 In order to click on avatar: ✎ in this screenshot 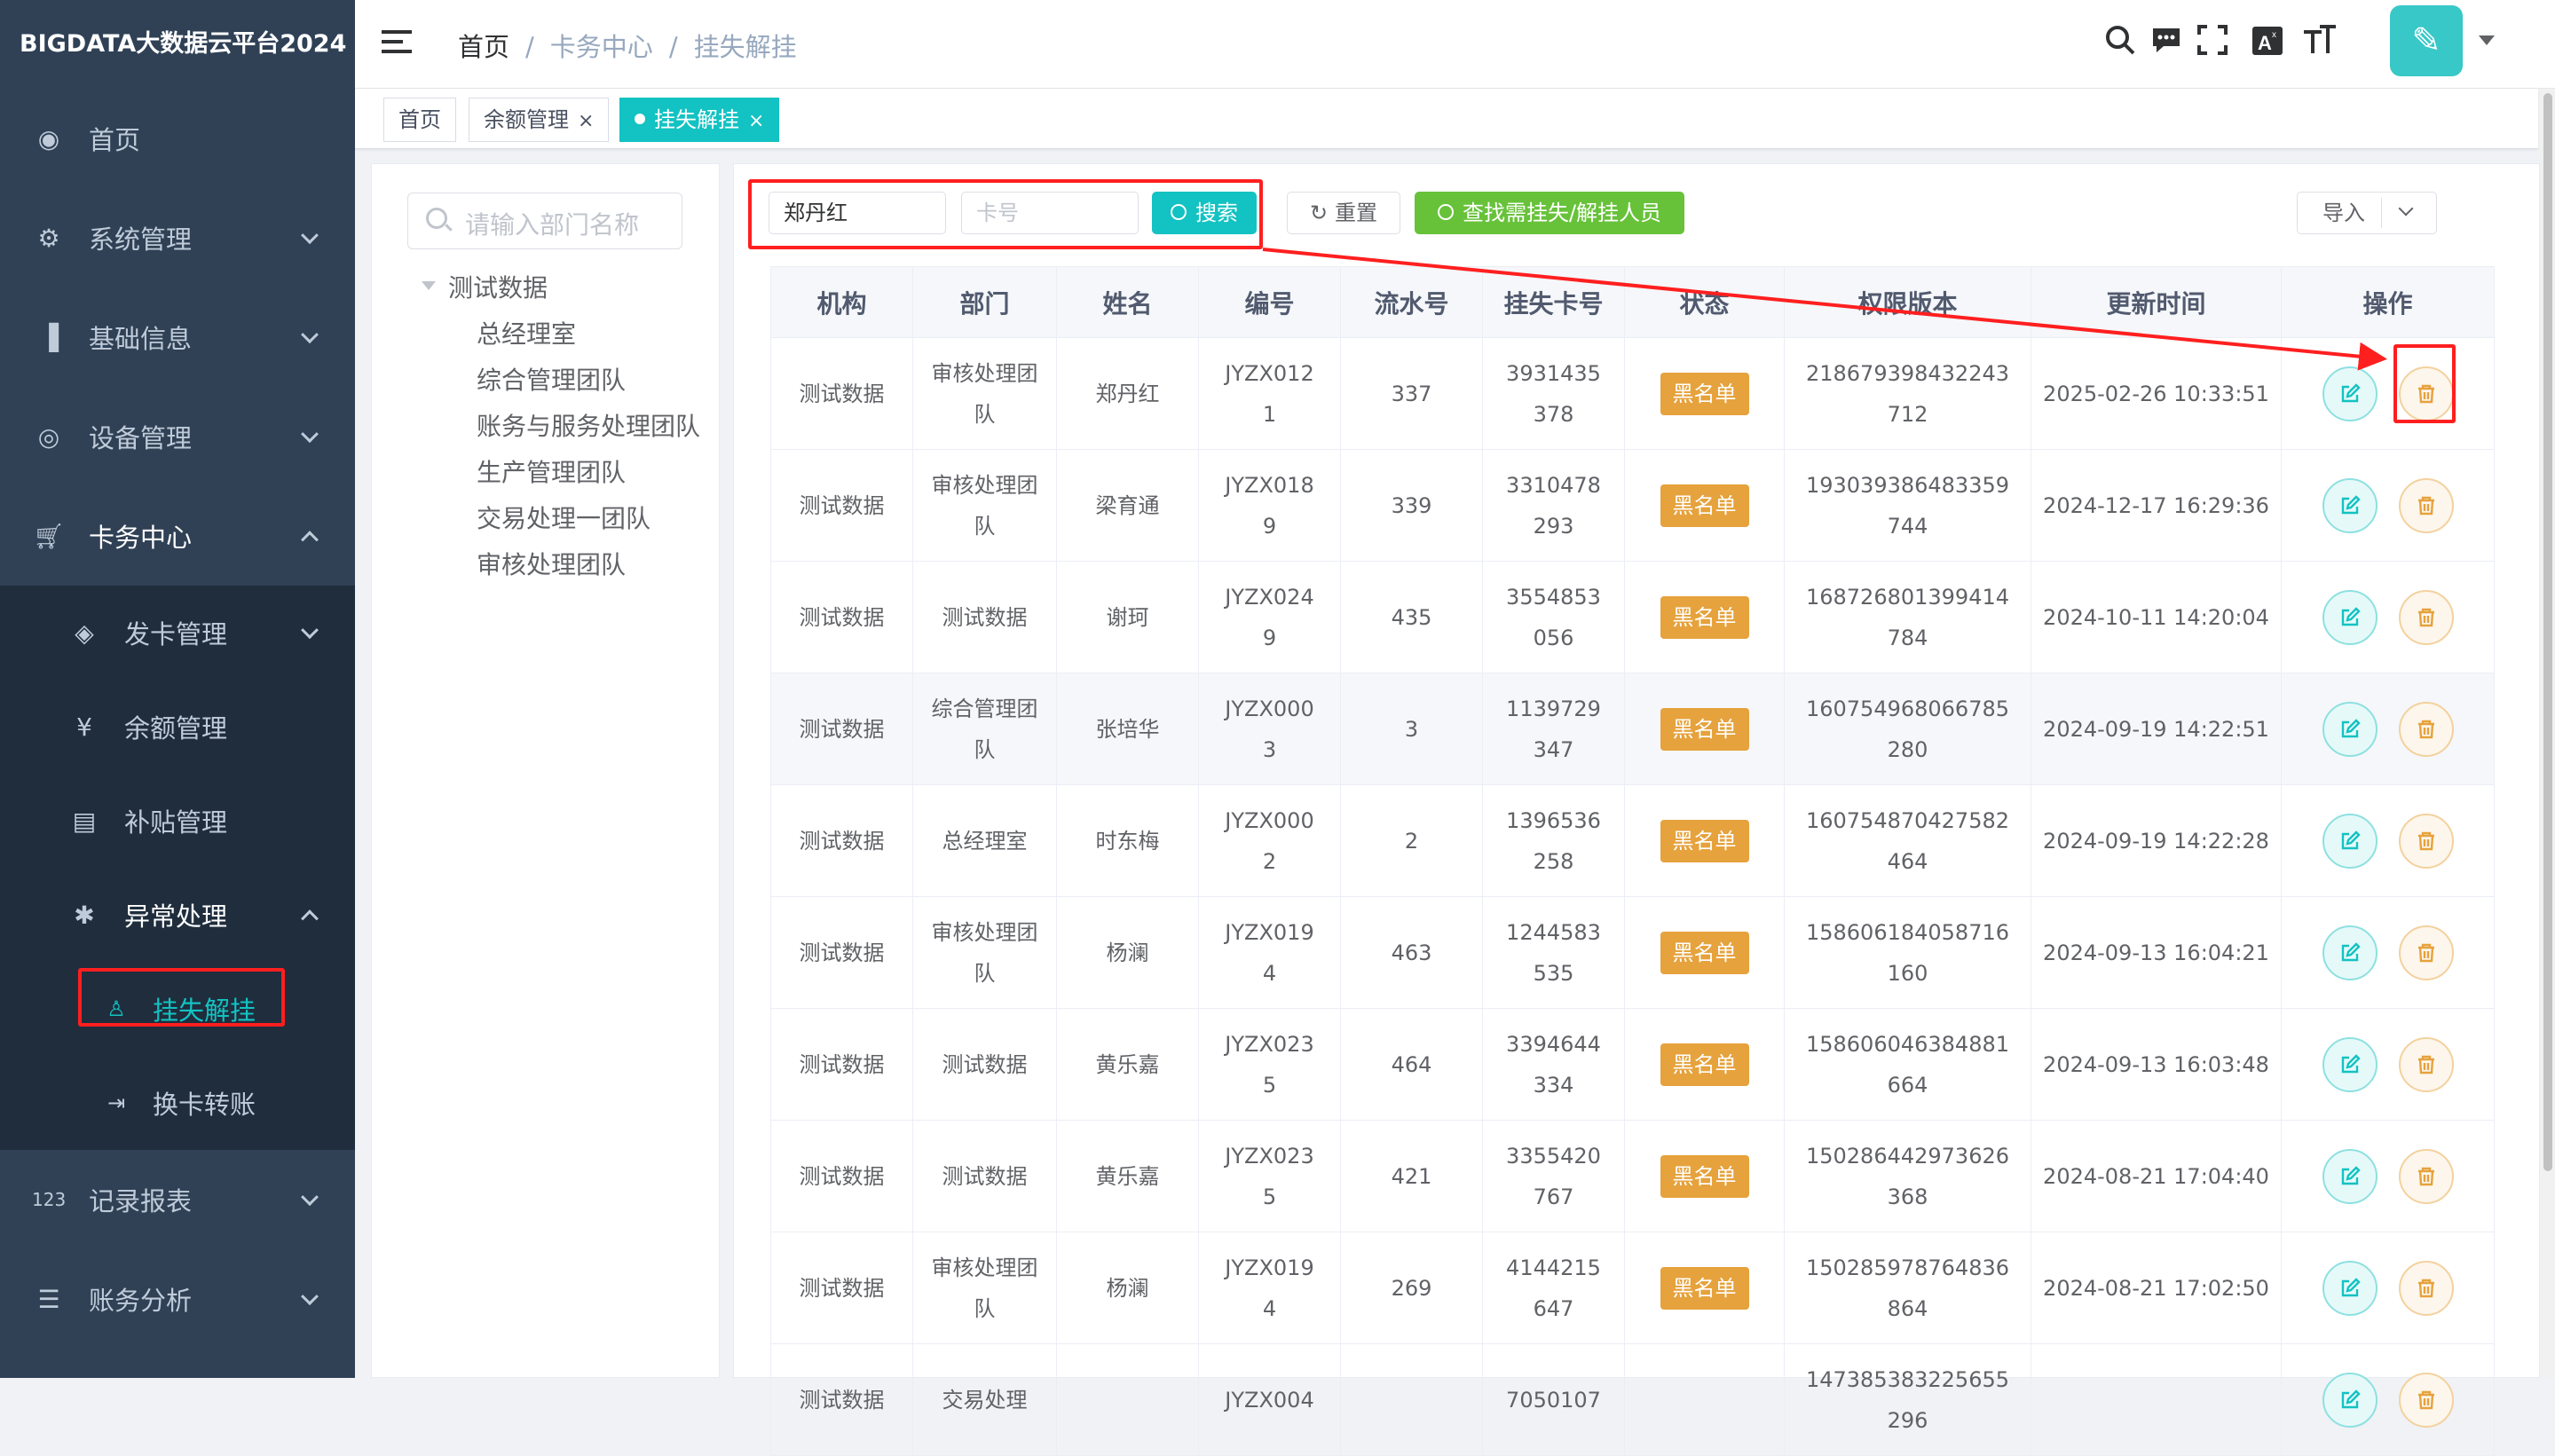, I will do `click(2426, 40)`.